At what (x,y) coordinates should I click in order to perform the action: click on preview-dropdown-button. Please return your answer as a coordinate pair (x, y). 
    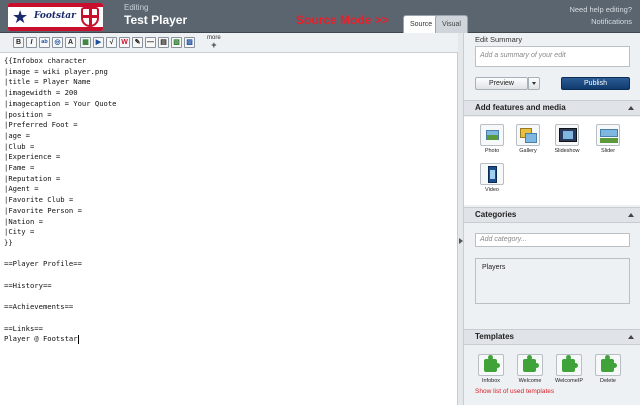
    Looking at the image, I should click on (534, 83).